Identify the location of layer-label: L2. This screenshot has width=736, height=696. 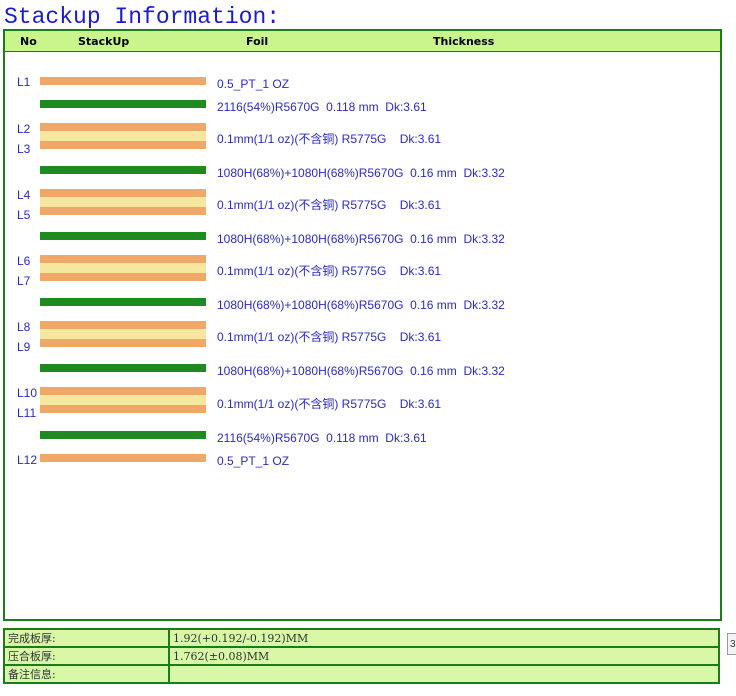
(24, 129).